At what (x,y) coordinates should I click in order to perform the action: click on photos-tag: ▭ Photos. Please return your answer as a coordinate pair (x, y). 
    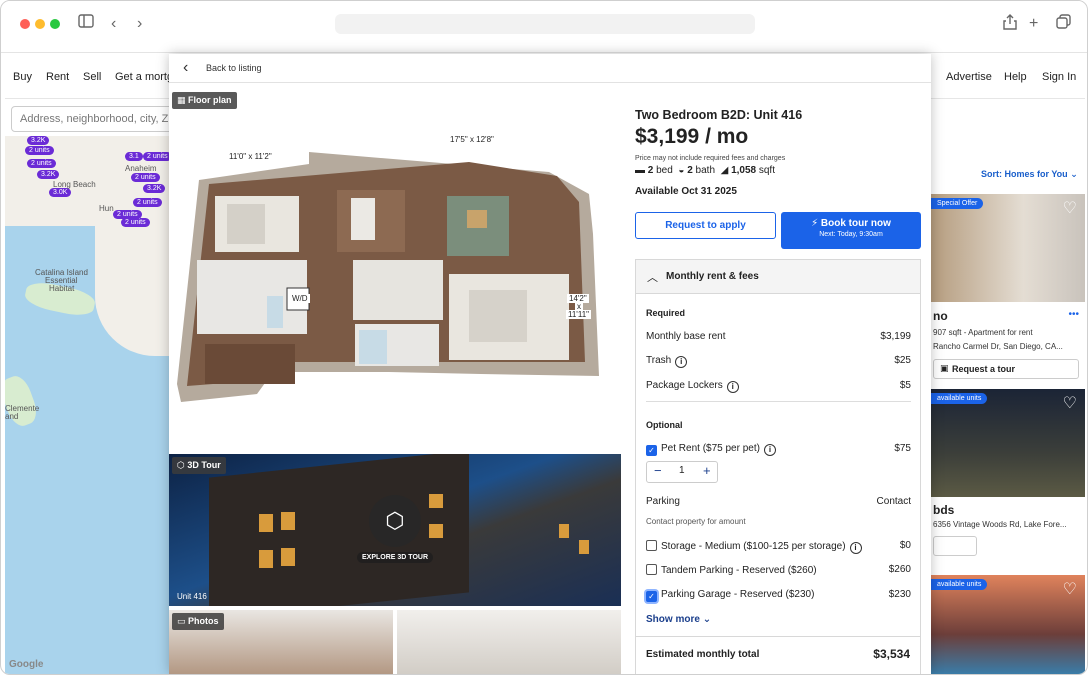
    Looking at the image, I should click on (198, 621).